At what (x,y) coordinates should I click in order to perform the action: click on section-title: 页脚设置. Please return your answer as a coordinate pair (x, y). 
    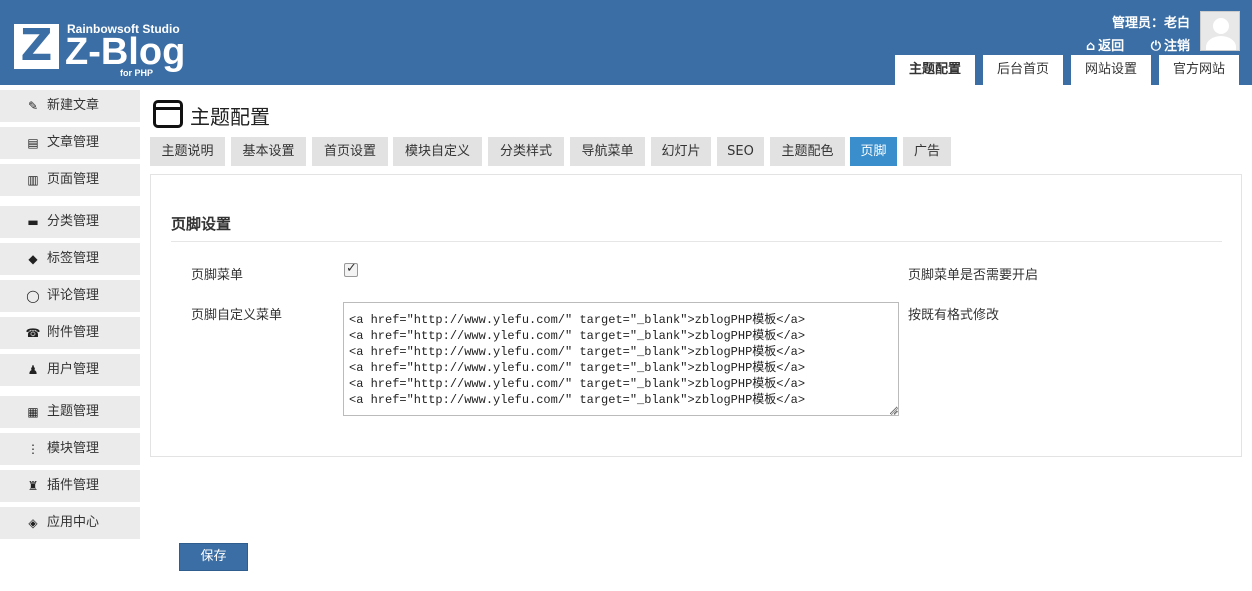
    Looking at the image, I should click on (201, 224).